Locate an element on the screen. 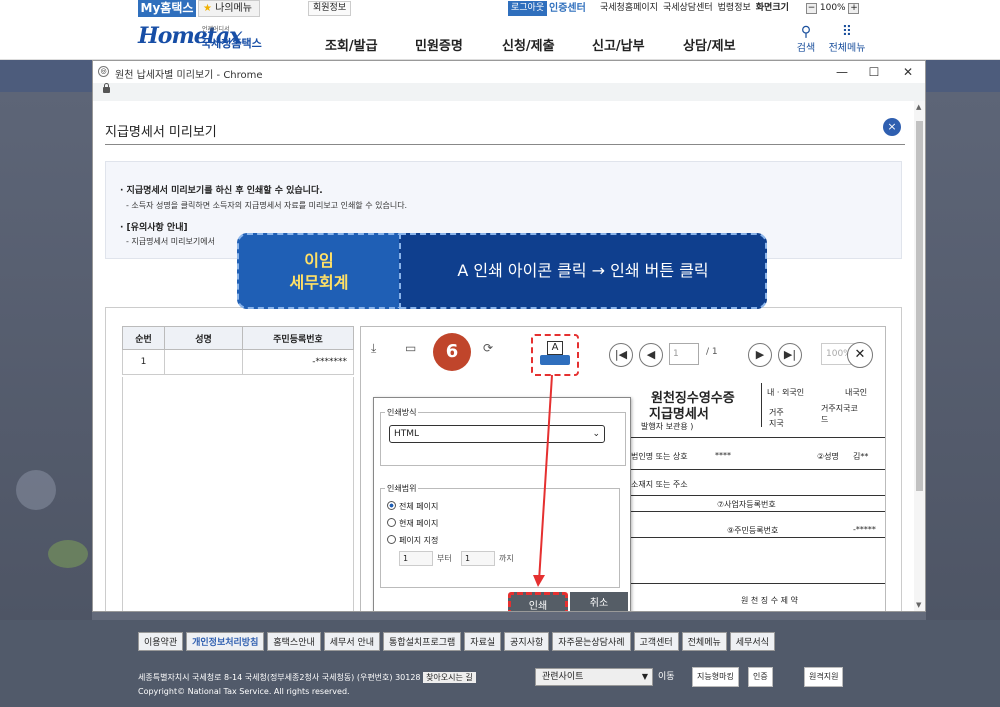 The image size is (1000, 707). nts-homepage-link: 국세청홈페이지 is located at coordinates (629, 8).